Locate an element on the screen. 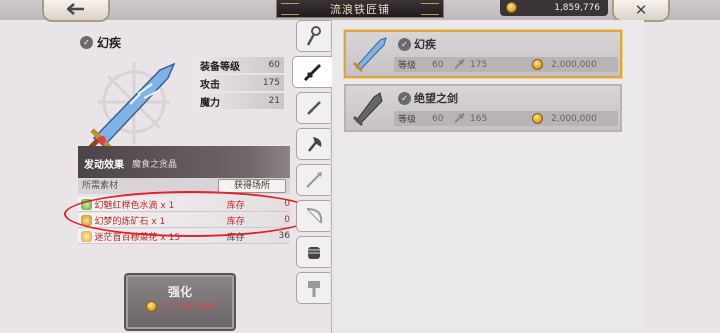  gold-counter: 1,859,776 is located at coordinates (554, 8).